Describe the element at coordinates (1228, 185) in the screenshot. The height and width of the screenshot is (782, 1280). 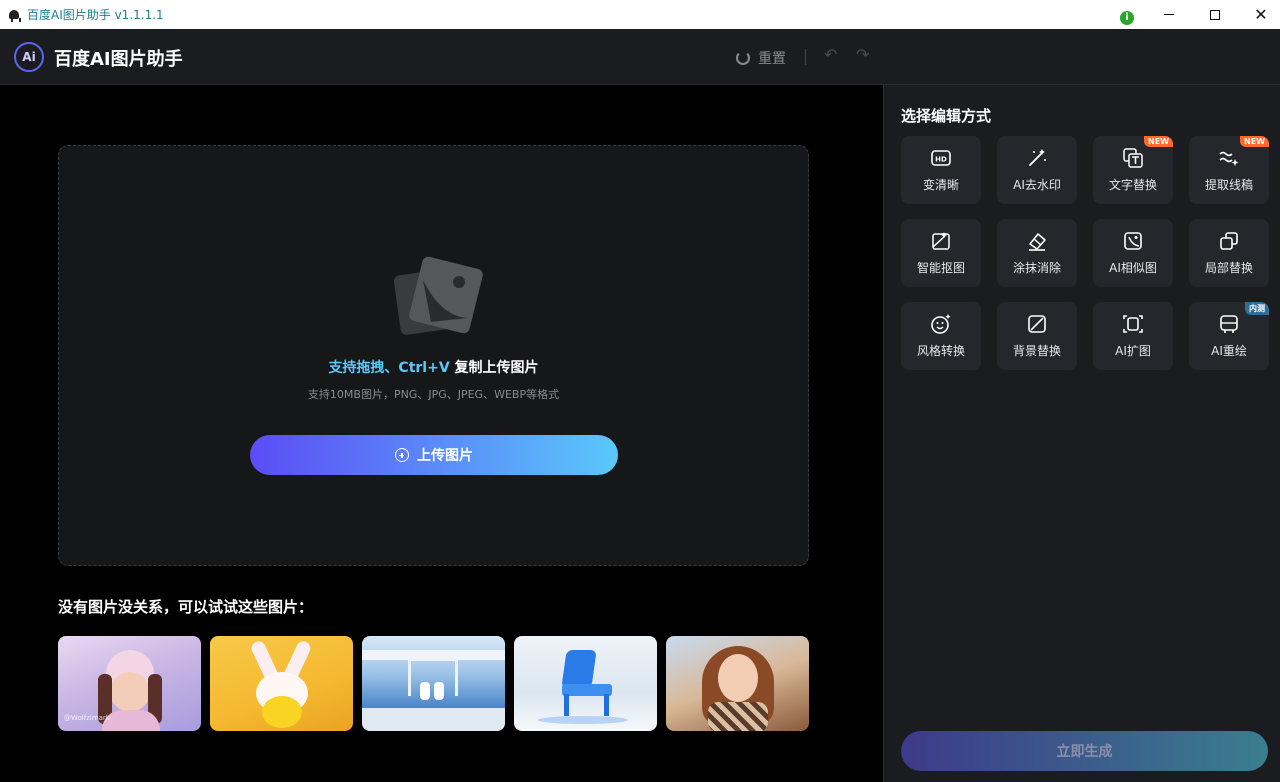
I see `tool-label: 提取线稿` at that location.